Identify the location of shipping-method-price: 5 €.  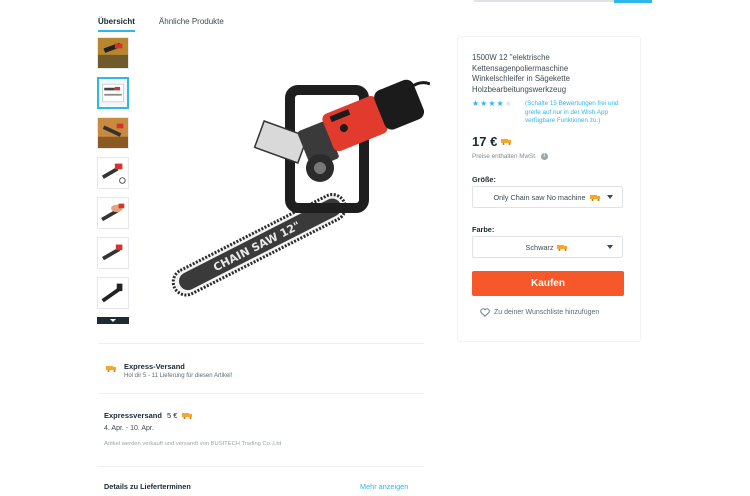
(172, 415).